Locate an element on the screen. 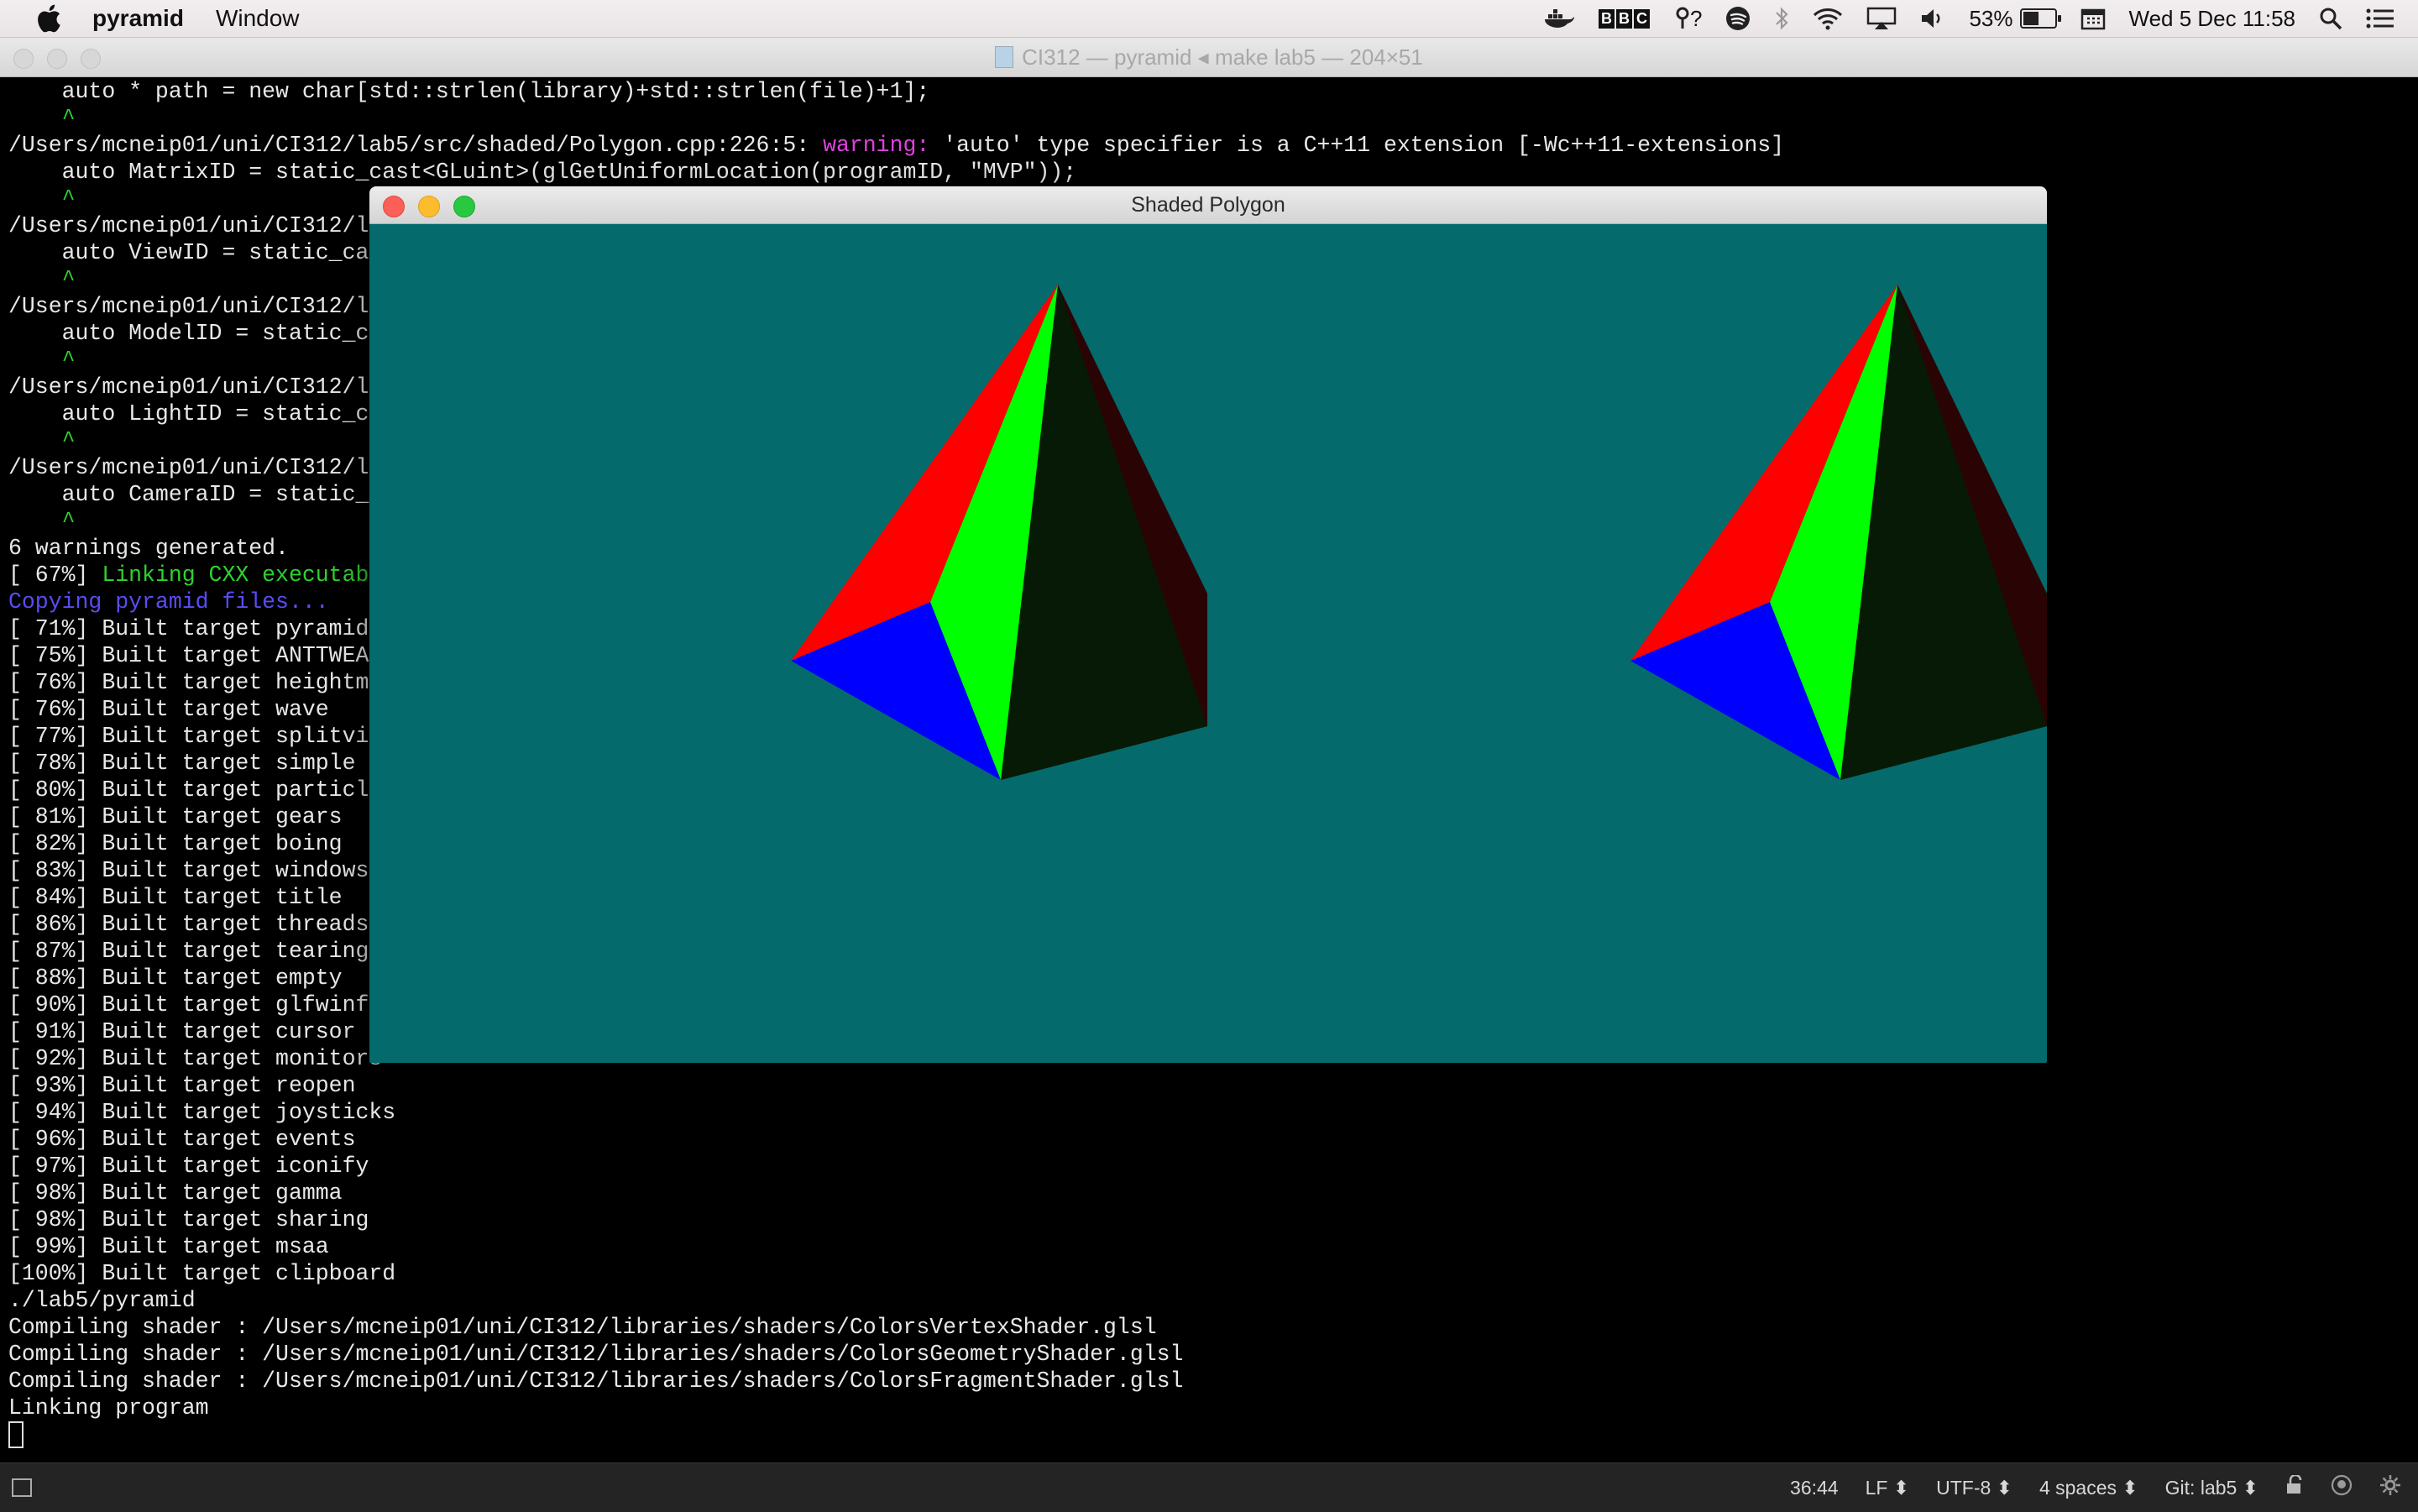 The height and width of the screenshot is (1512, 2418). gl-window-controls is located at coordinates (436, 206).